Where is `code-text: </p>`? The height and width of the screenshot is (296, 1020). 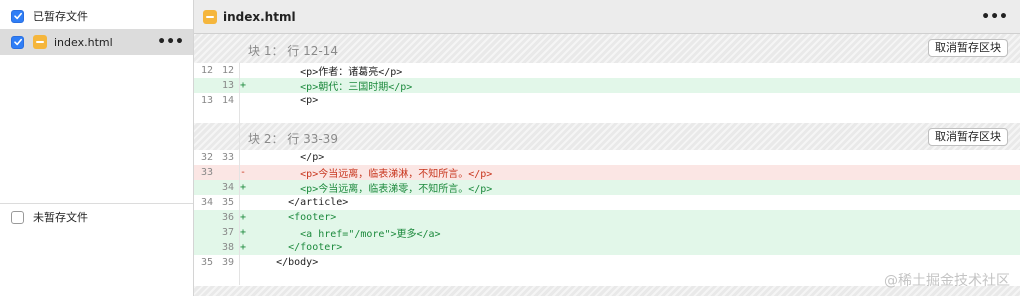 code-text: </p> is located at coordinates (288, 157).